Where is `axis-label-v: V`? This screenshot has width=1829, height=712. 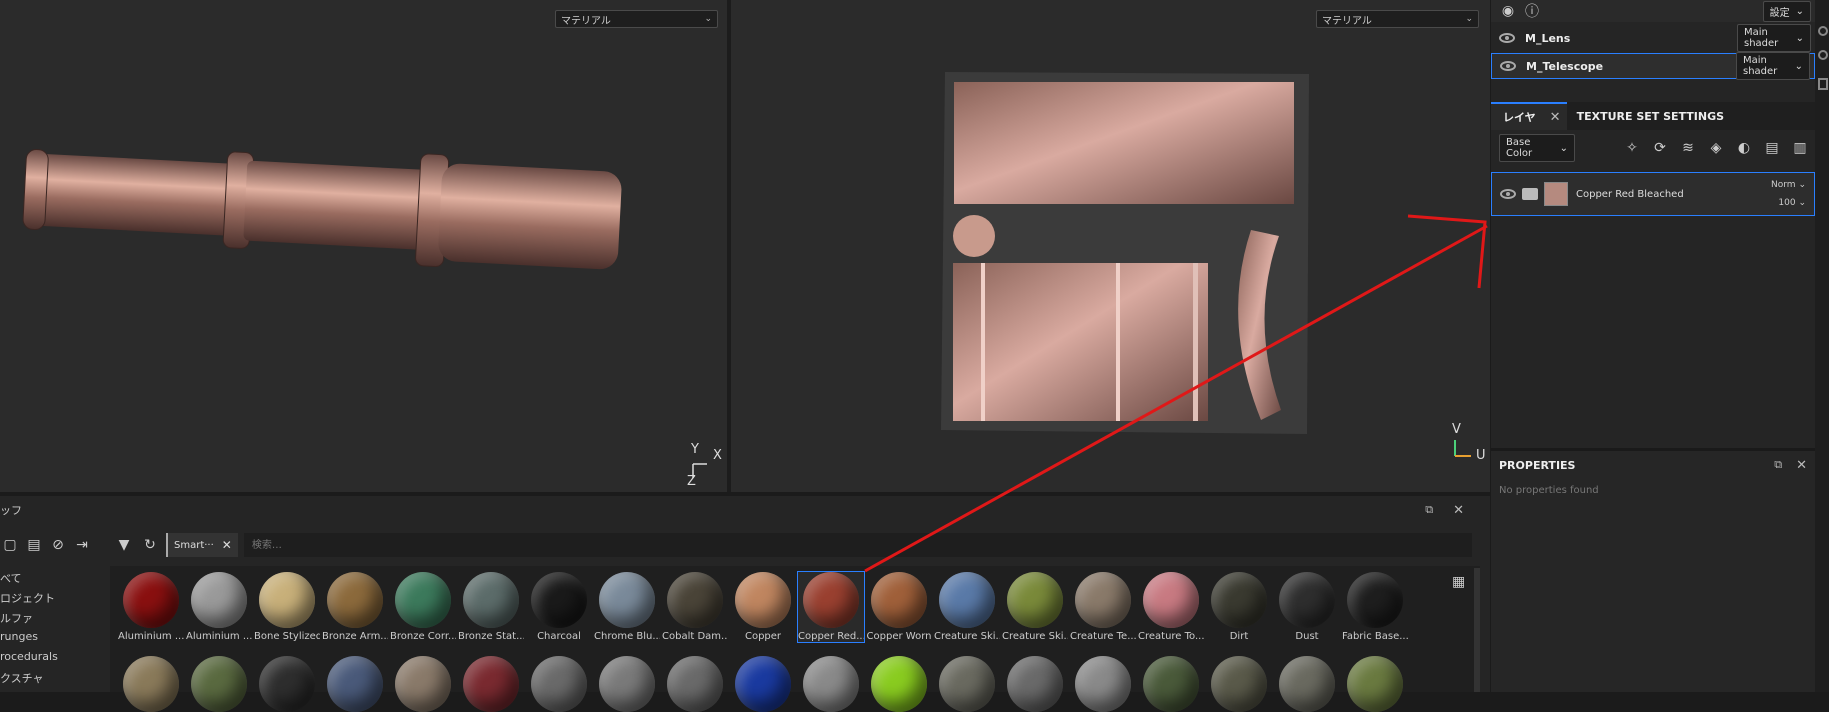 axis-label-v: V is located at coordinates (1456, 429).